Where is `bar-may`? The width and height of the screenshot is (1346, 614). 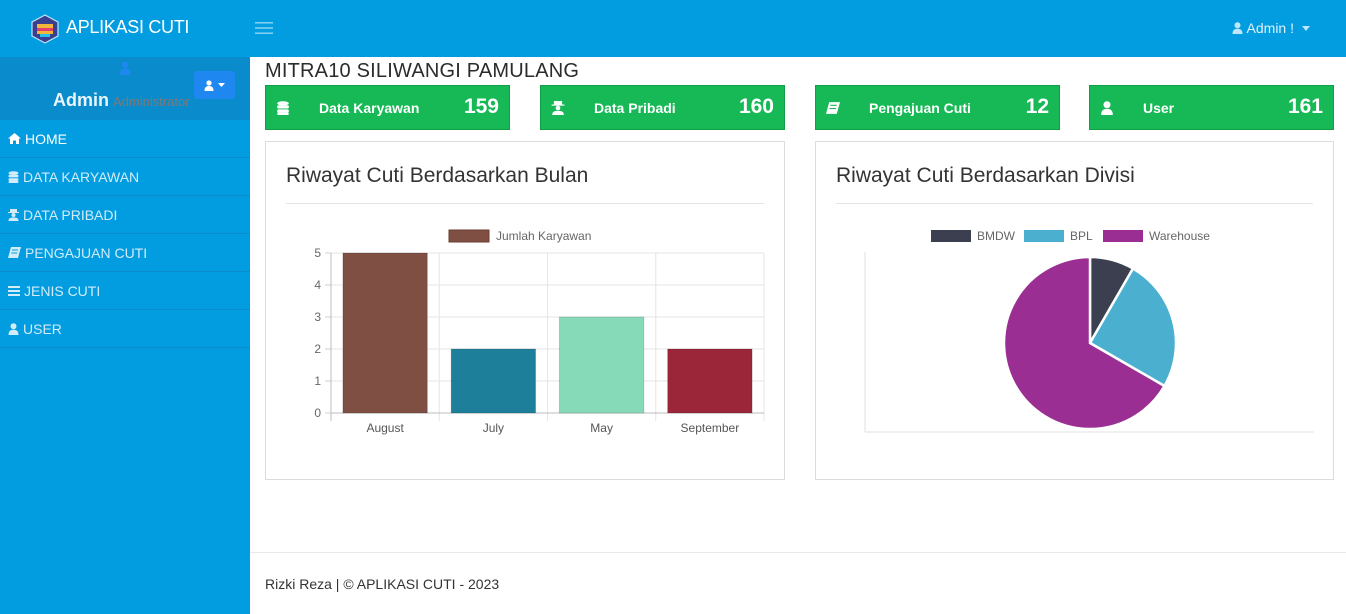
bar-may is located at coordinates (601, 365).